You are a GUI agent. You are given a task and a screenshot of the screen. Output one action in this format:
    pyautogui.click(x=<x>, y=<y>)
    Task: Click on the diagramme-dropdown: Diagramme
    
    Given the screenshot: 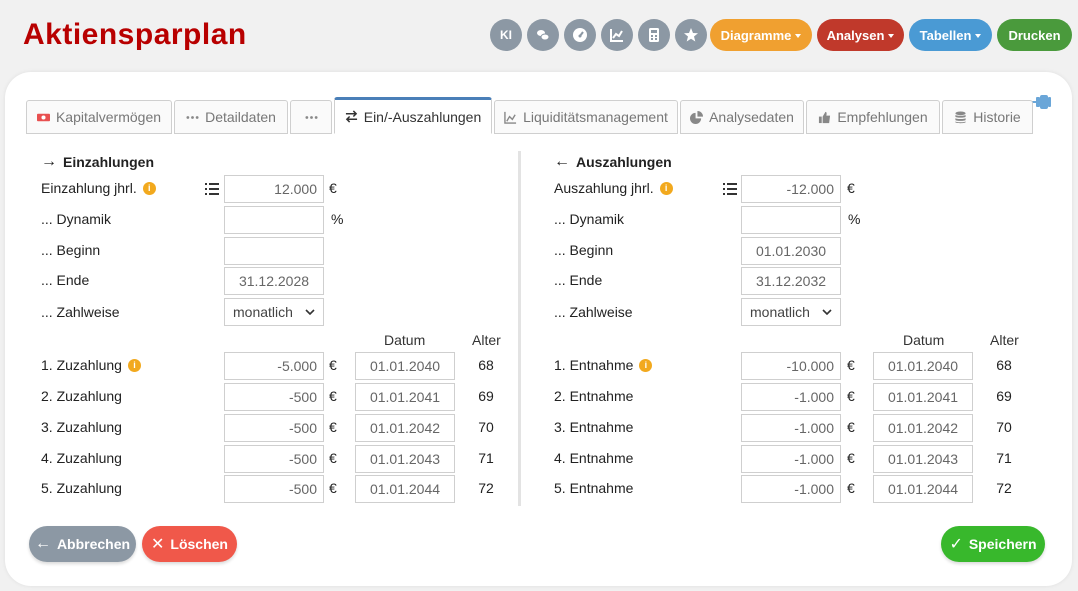 What is the action you would take?
    pyautogui.click(x=761, y=35)
    